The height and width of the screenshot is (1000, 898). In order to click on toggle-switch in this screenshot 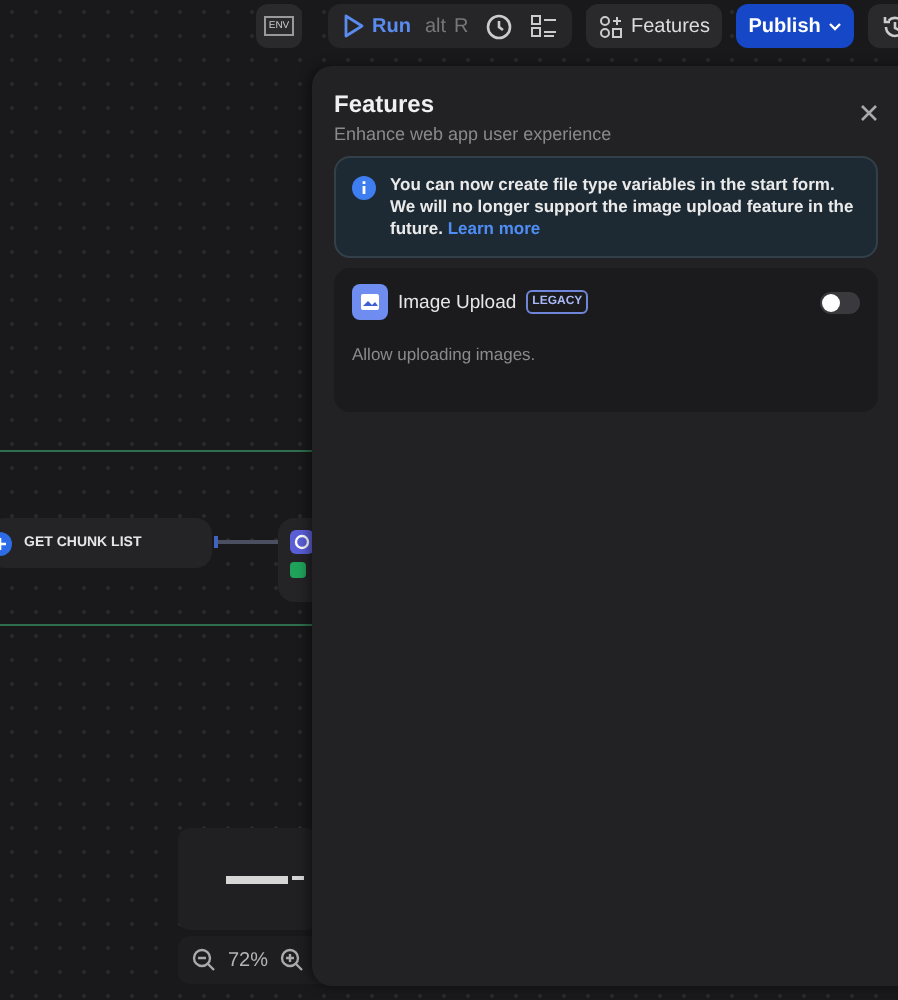, I will do `click(840, 302)`.